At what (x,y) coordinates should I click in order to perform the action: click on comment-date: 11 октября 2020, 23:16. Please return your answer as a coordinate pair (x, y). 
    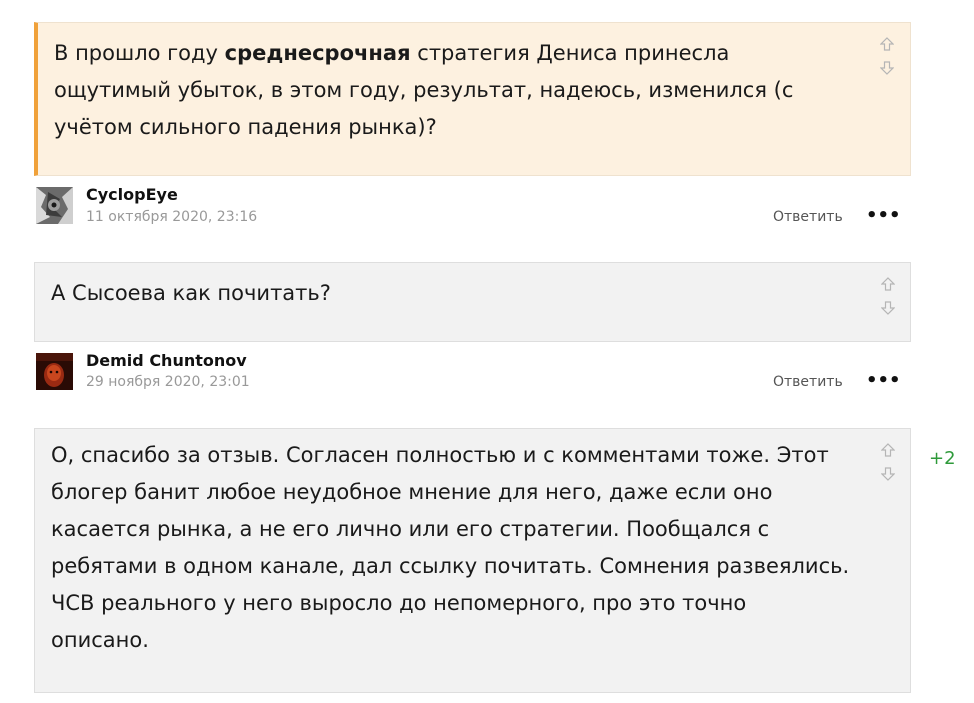
    Looking at the image, I should click on (171, 217).